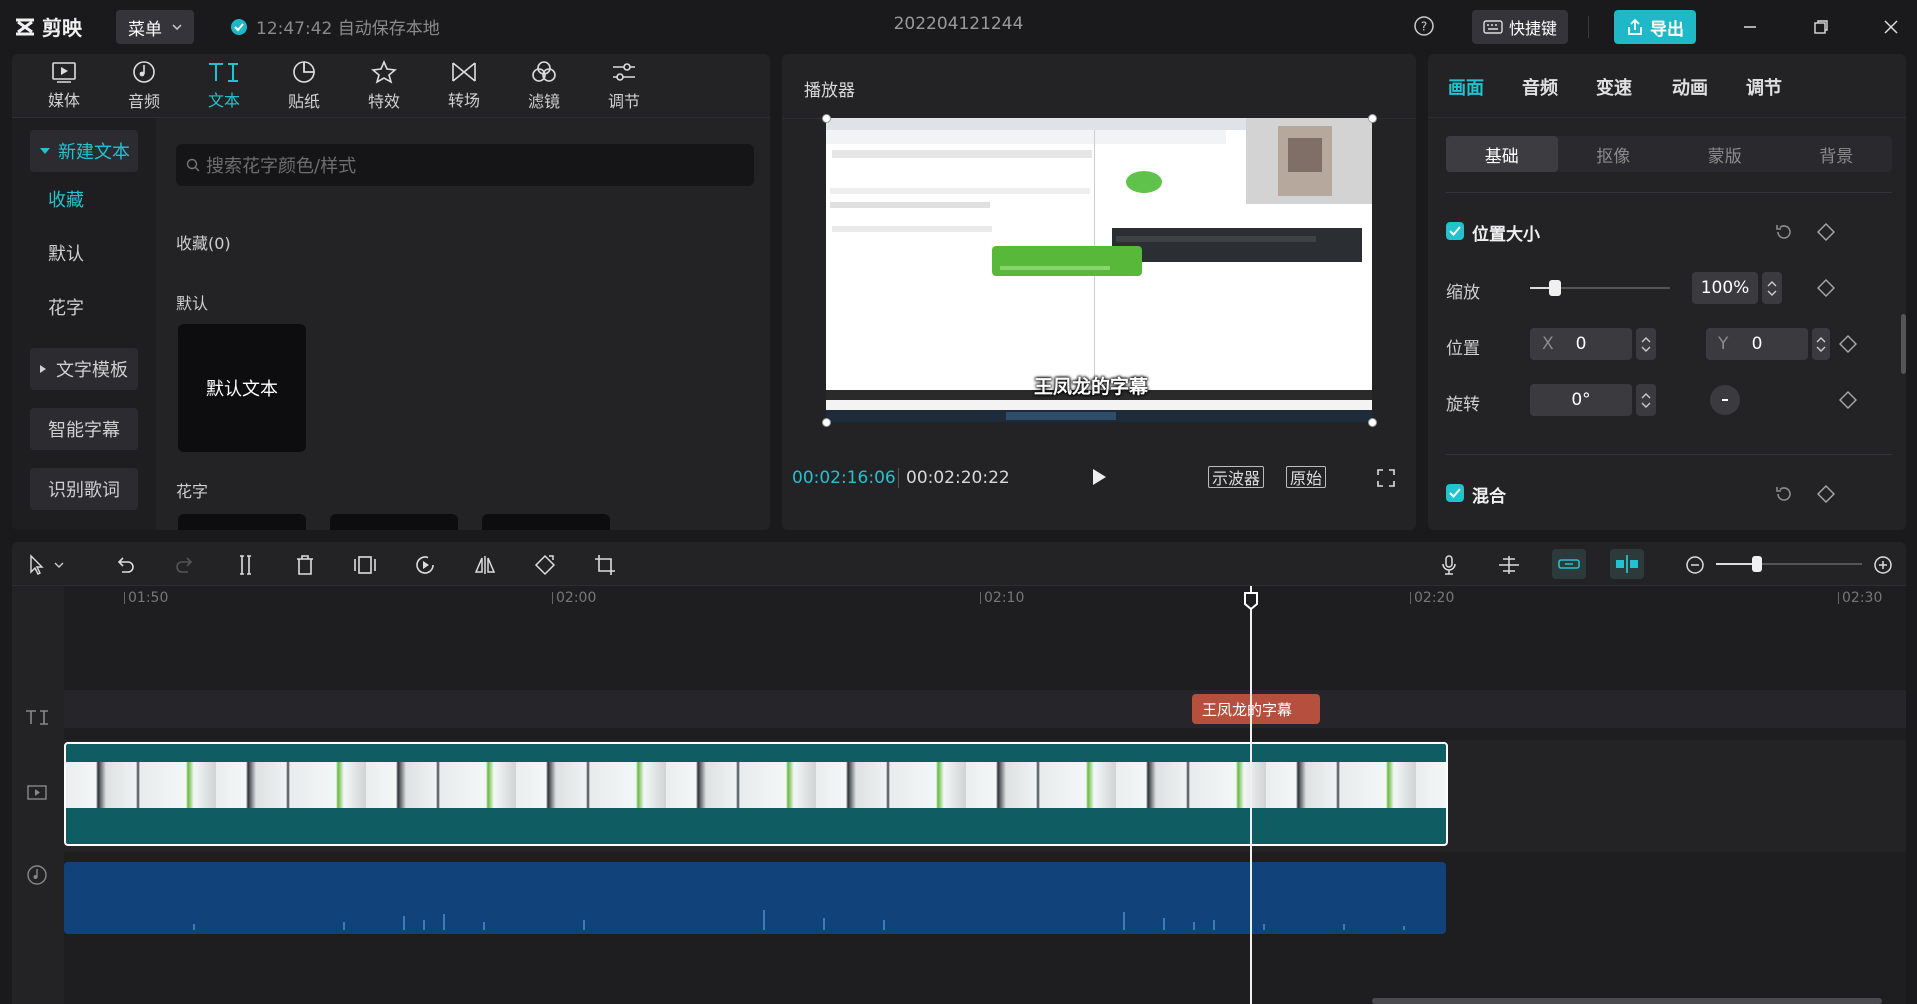  What do you see at coordinates (485, 565) in the screenshot?
I see `mirror-button` at bounding box center [485, 565].